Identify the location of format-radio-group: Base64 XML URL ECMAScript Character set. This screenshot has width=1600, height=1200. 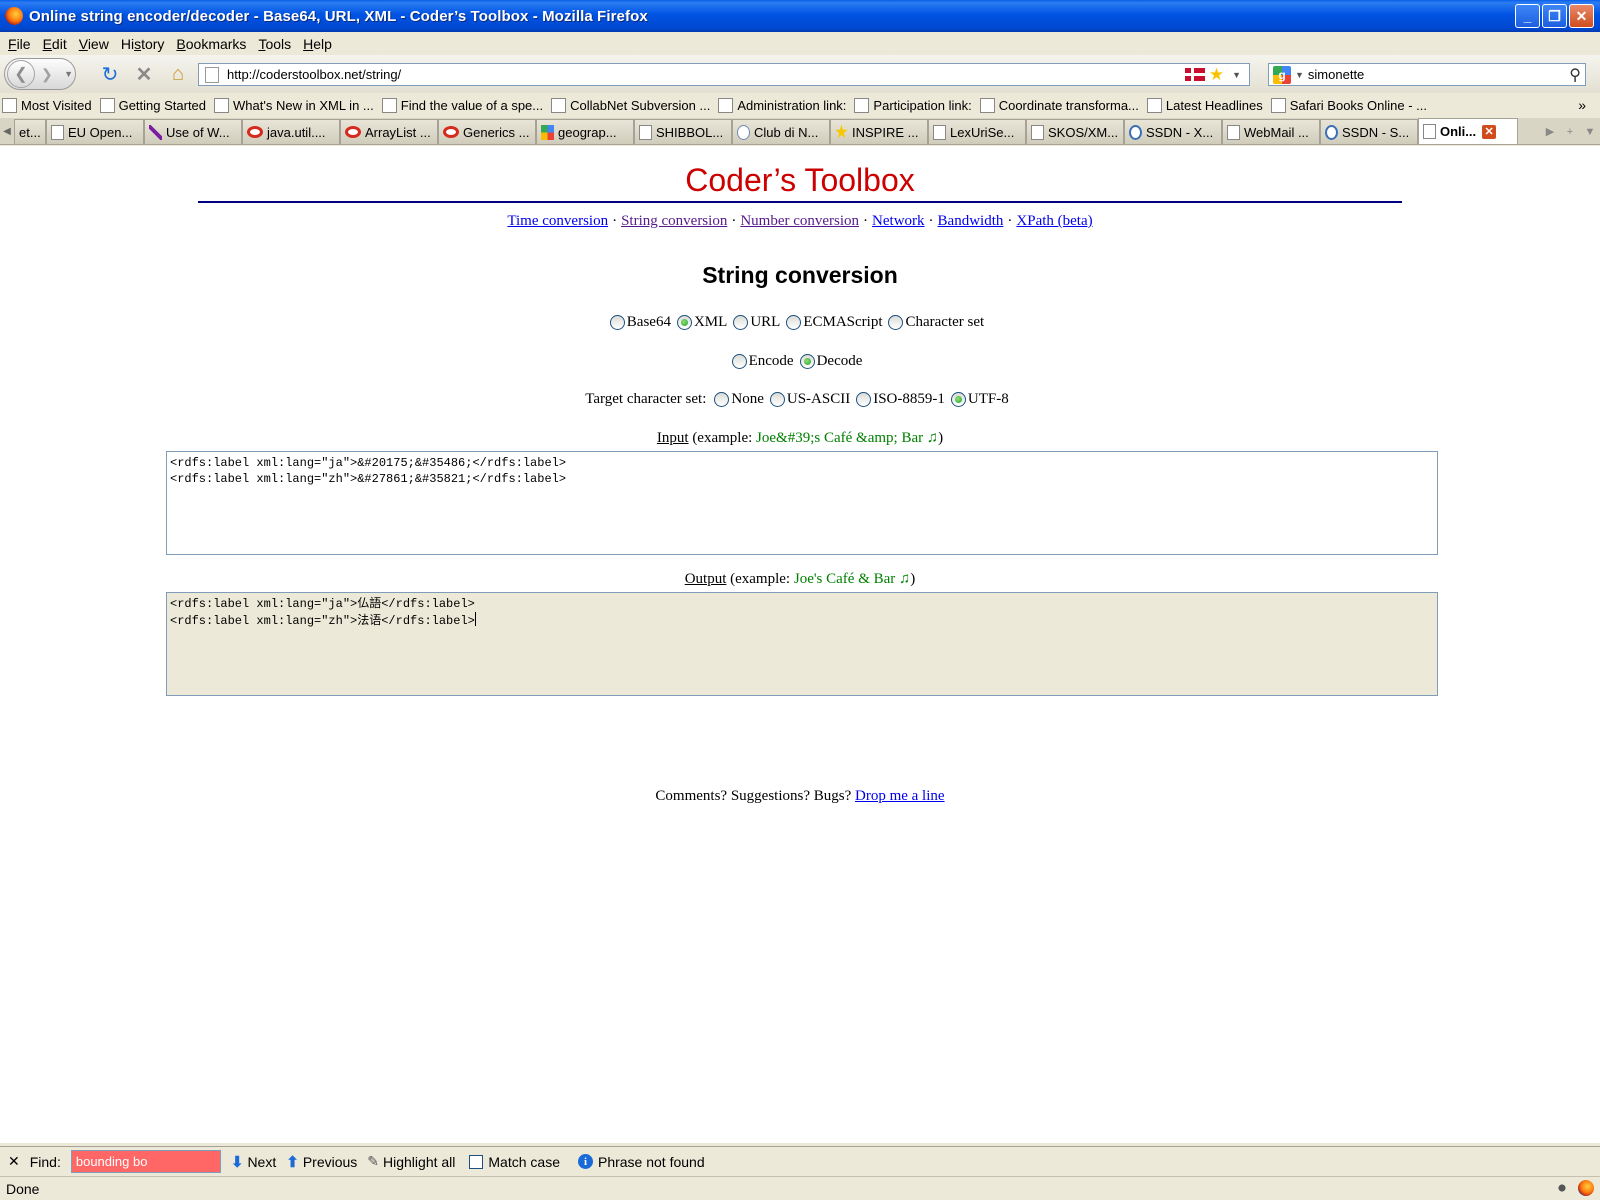
(800, 322).